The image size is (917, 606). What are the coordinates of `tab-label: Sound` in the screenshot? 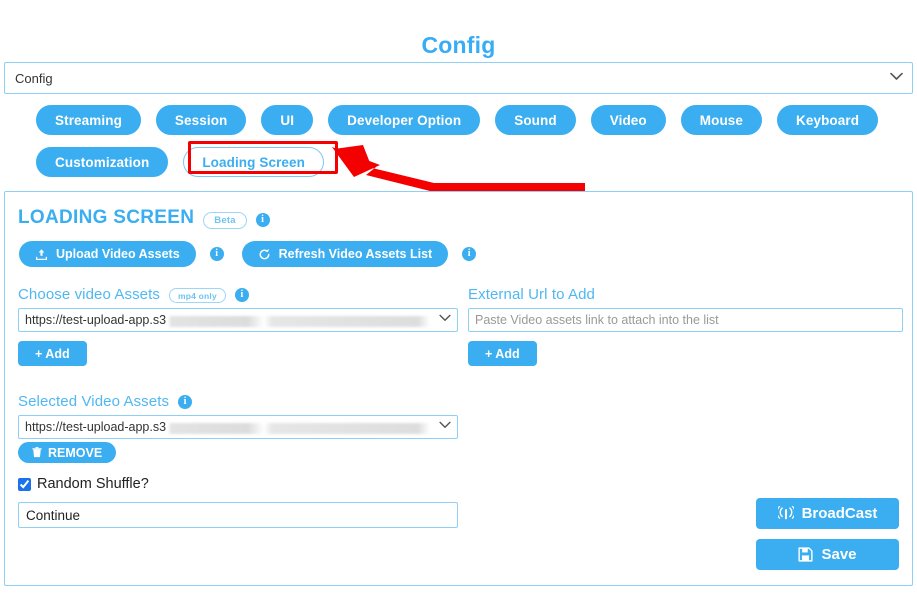 It's located at (535, 120).